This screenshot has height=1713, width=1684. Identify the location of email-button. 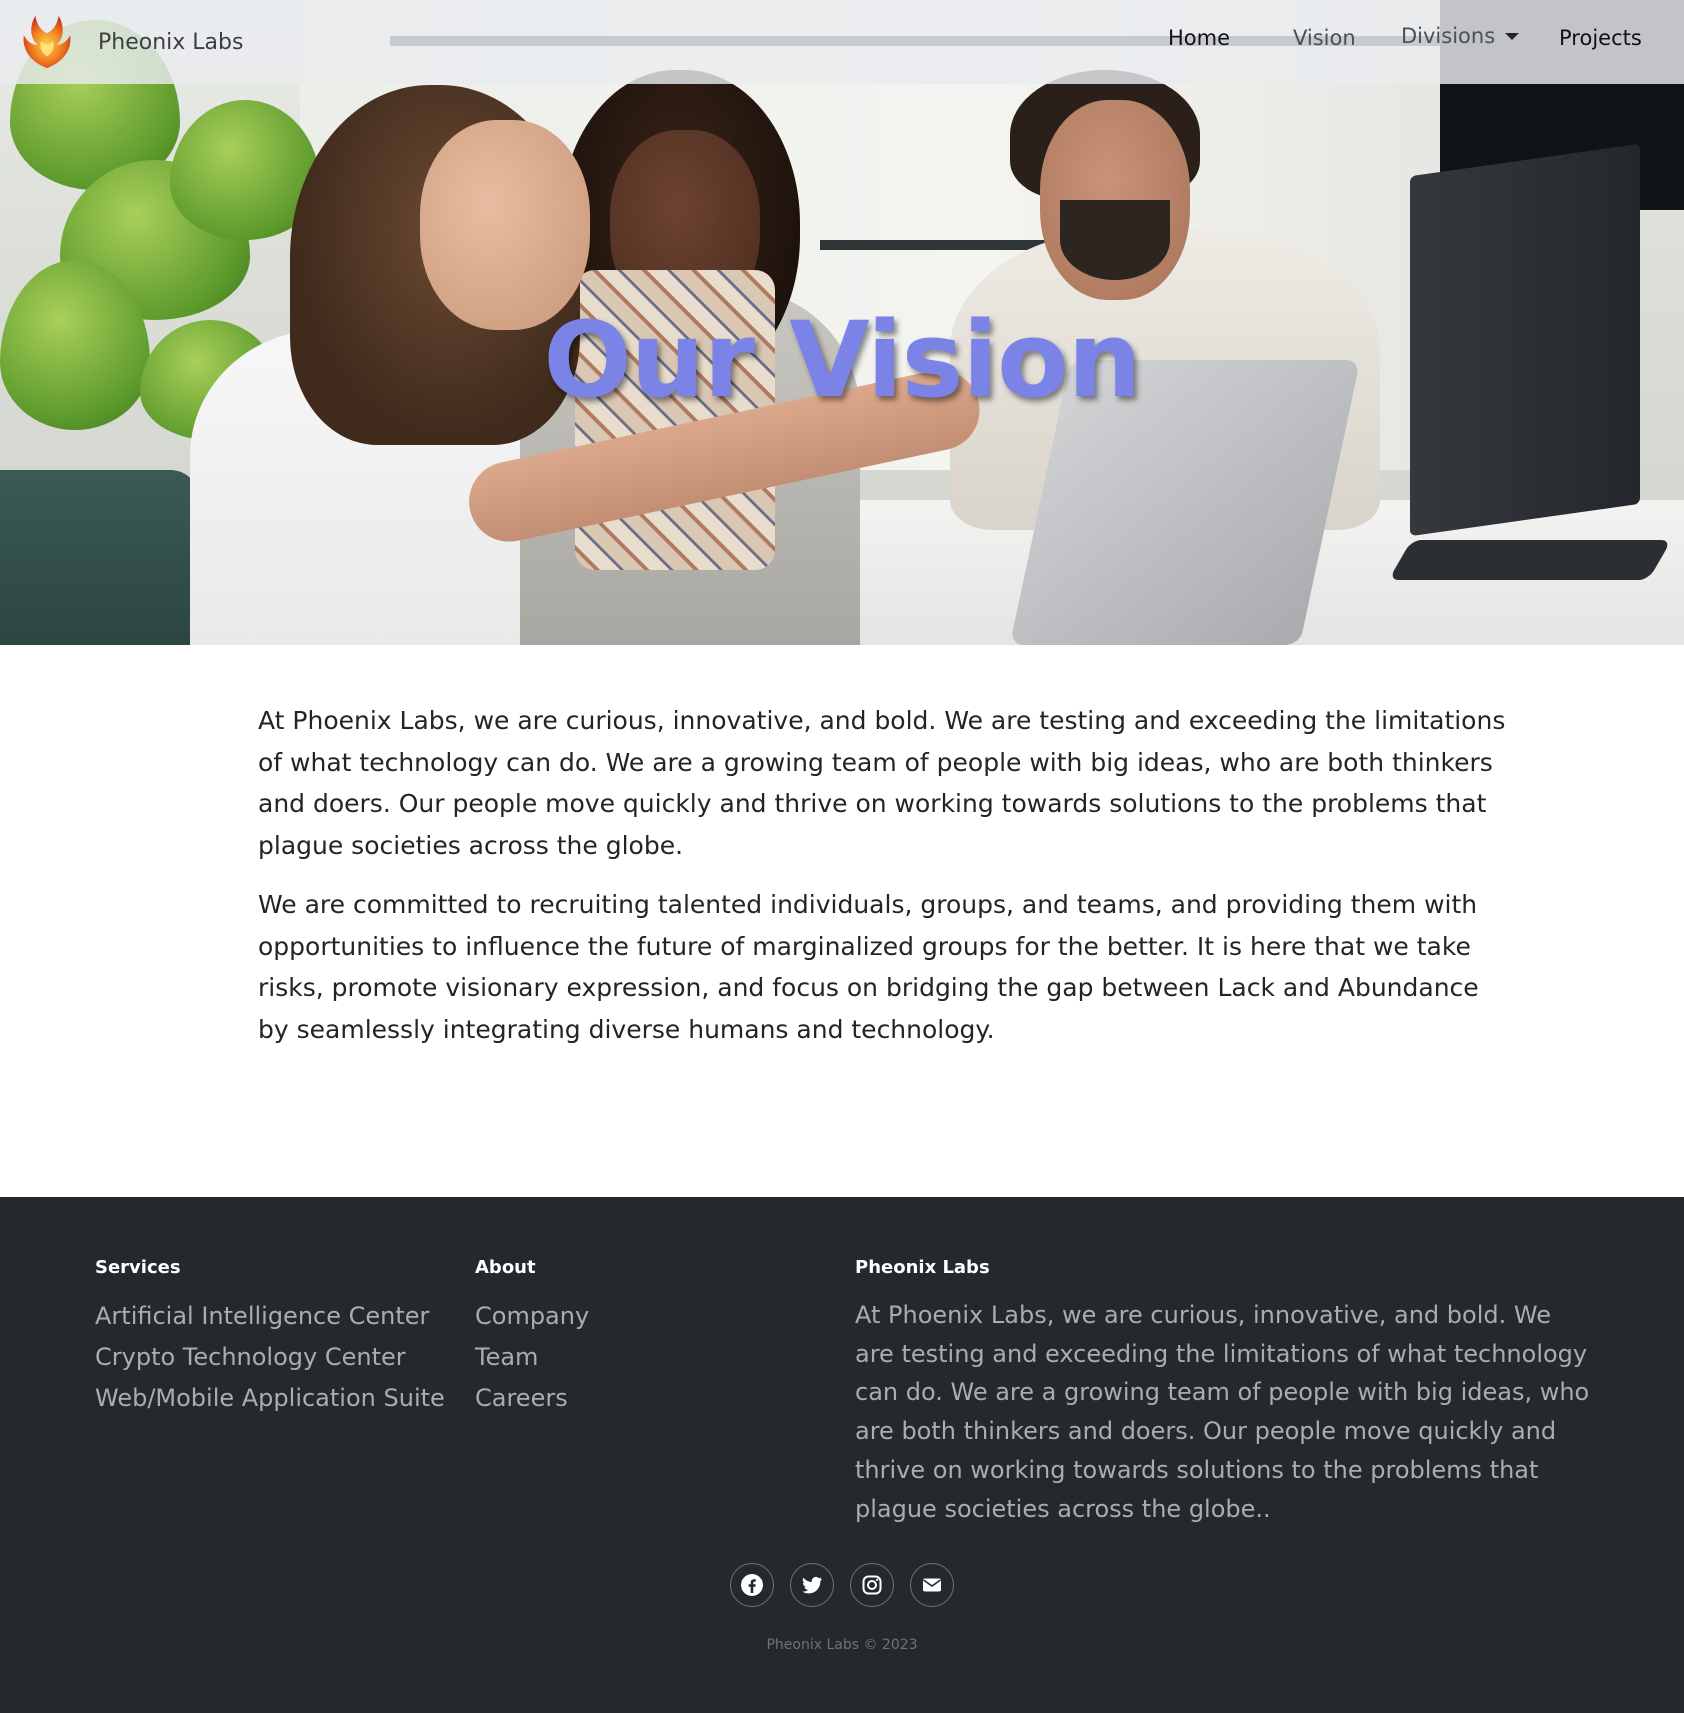
(932, 1585).